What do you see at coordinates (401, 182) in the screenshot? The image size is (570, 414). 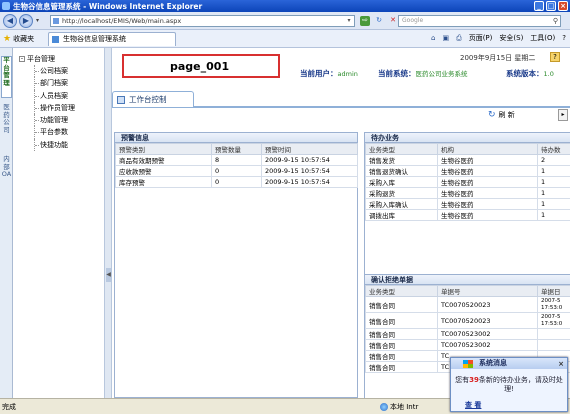 I see `todo-type: 采购入库` at bounding box center [401, 182].